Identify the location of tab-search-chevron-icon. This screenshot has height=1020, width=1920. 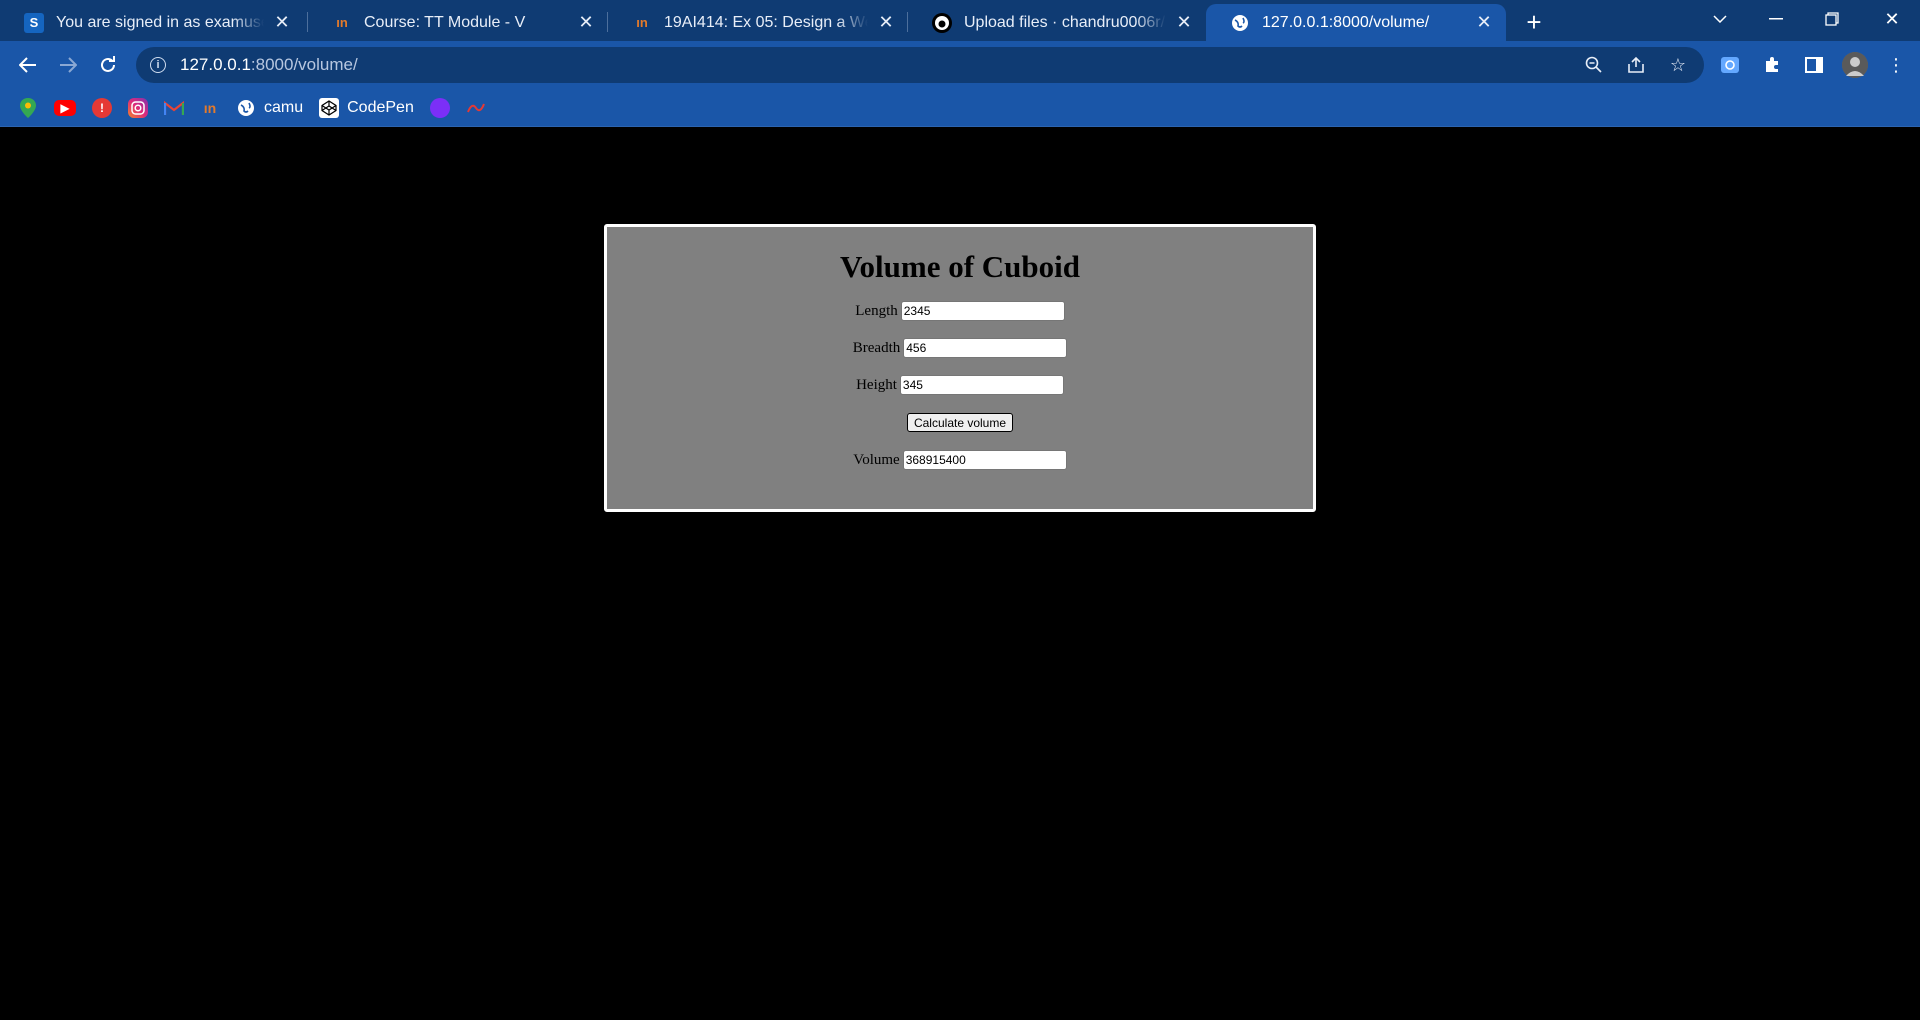
(1720, 19).